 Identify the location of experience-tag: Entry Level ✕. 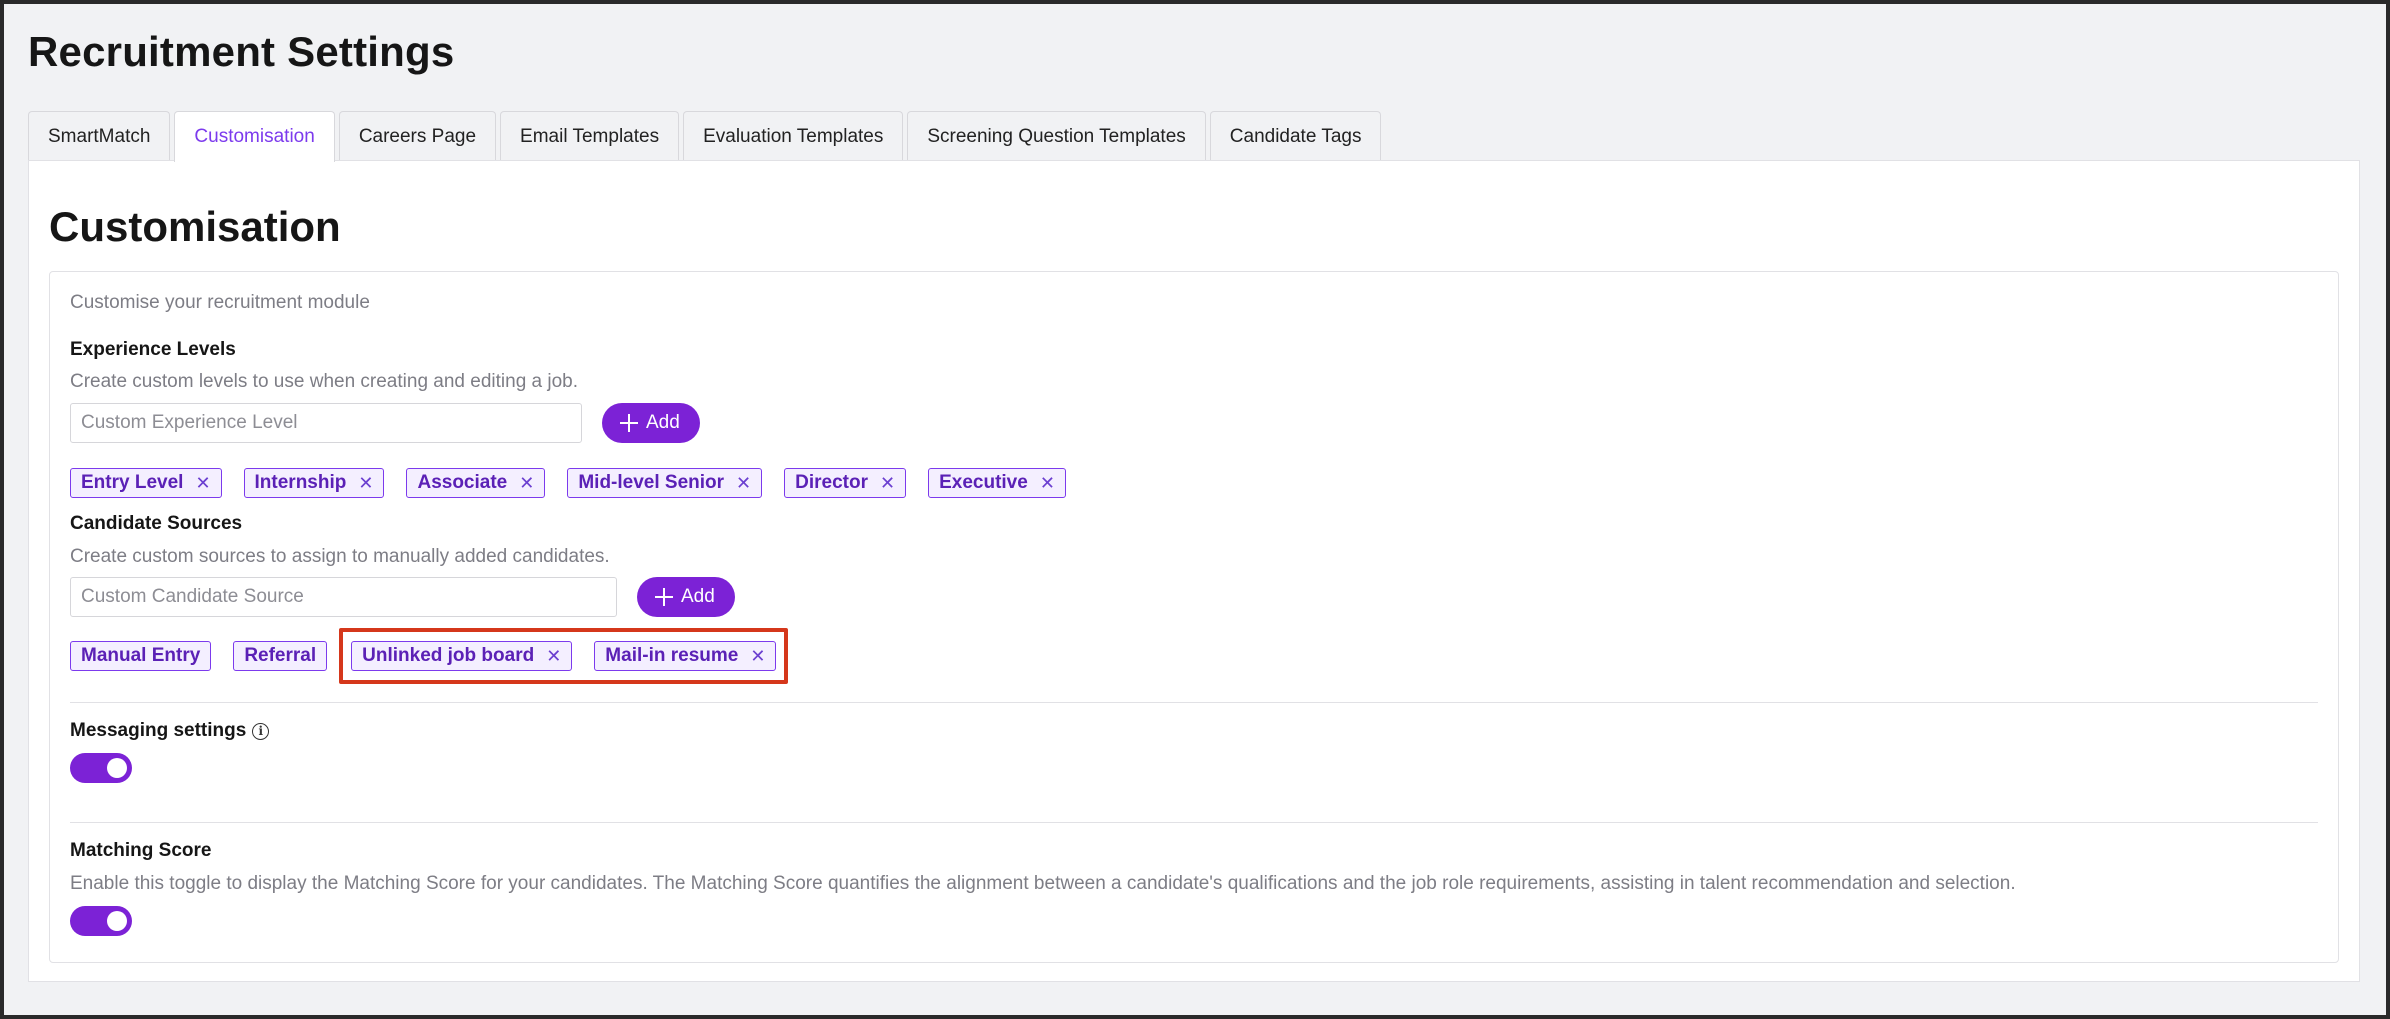
(146, 483).